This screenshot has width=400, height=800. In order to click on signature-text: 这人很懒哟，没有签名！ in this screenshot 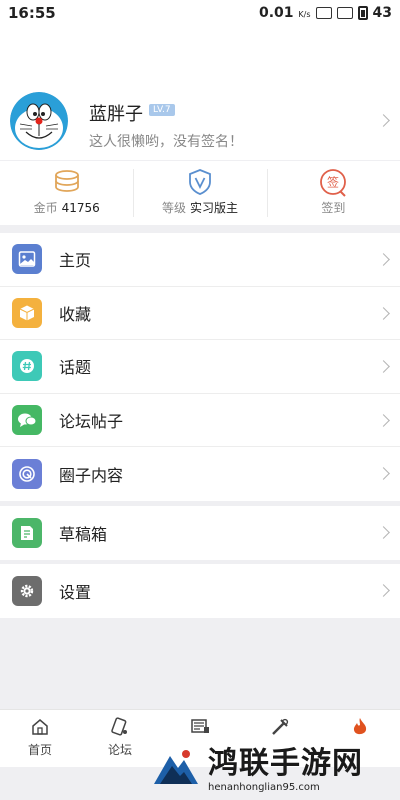, I will do `click(166, 142)`.